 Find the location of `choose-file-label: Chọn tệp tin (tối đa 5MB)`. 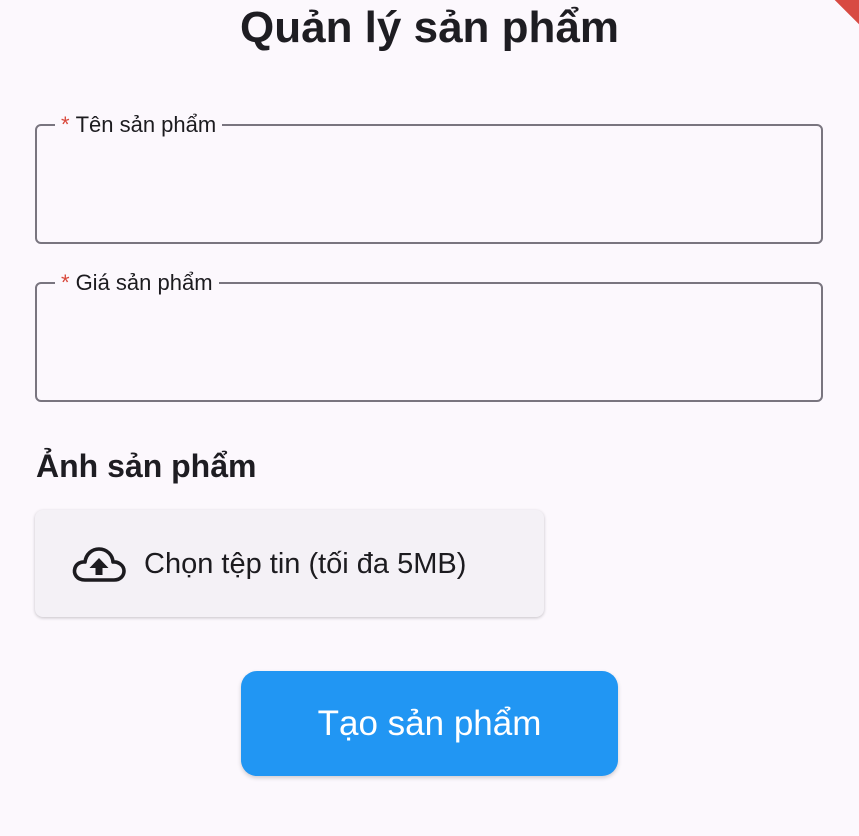

choose-file-label: Chọn tệp tin (tối đa 5MB) is located at coordinates (305, 563).